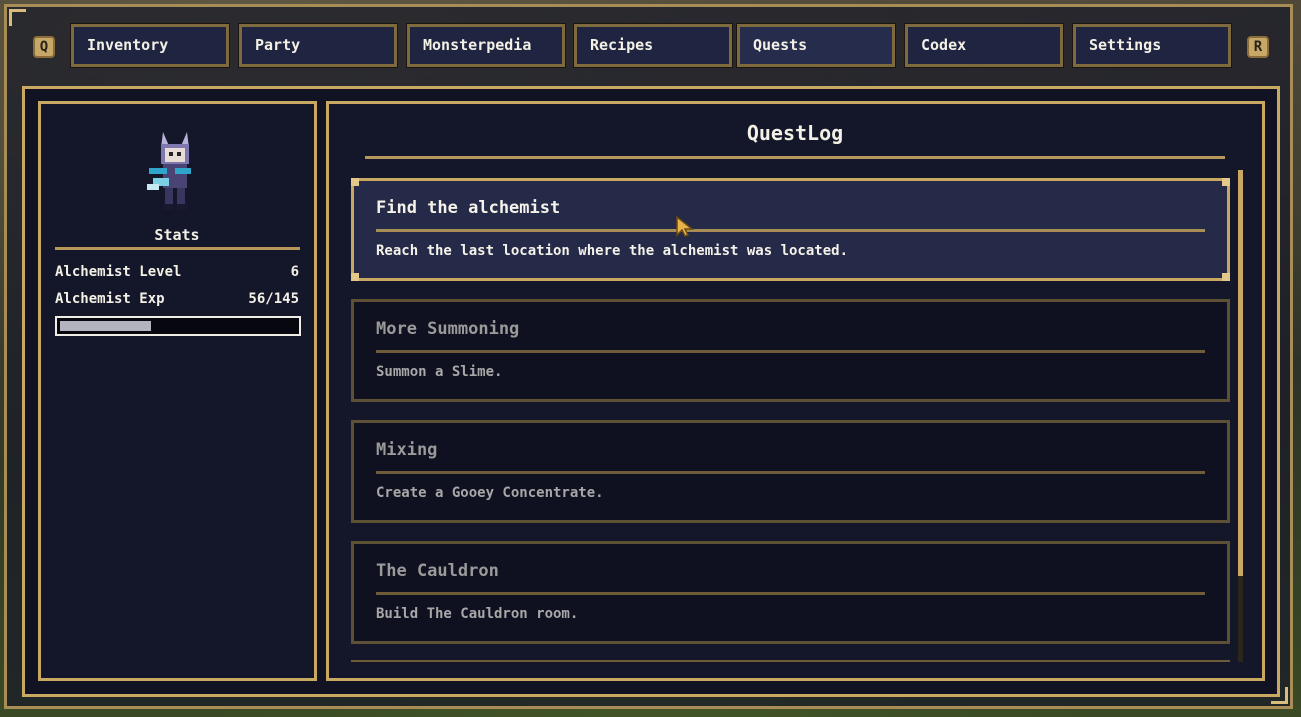 The image size is (1301, 717). I want to click on alchemist-exp-value: 56/145, so click(273, 299).